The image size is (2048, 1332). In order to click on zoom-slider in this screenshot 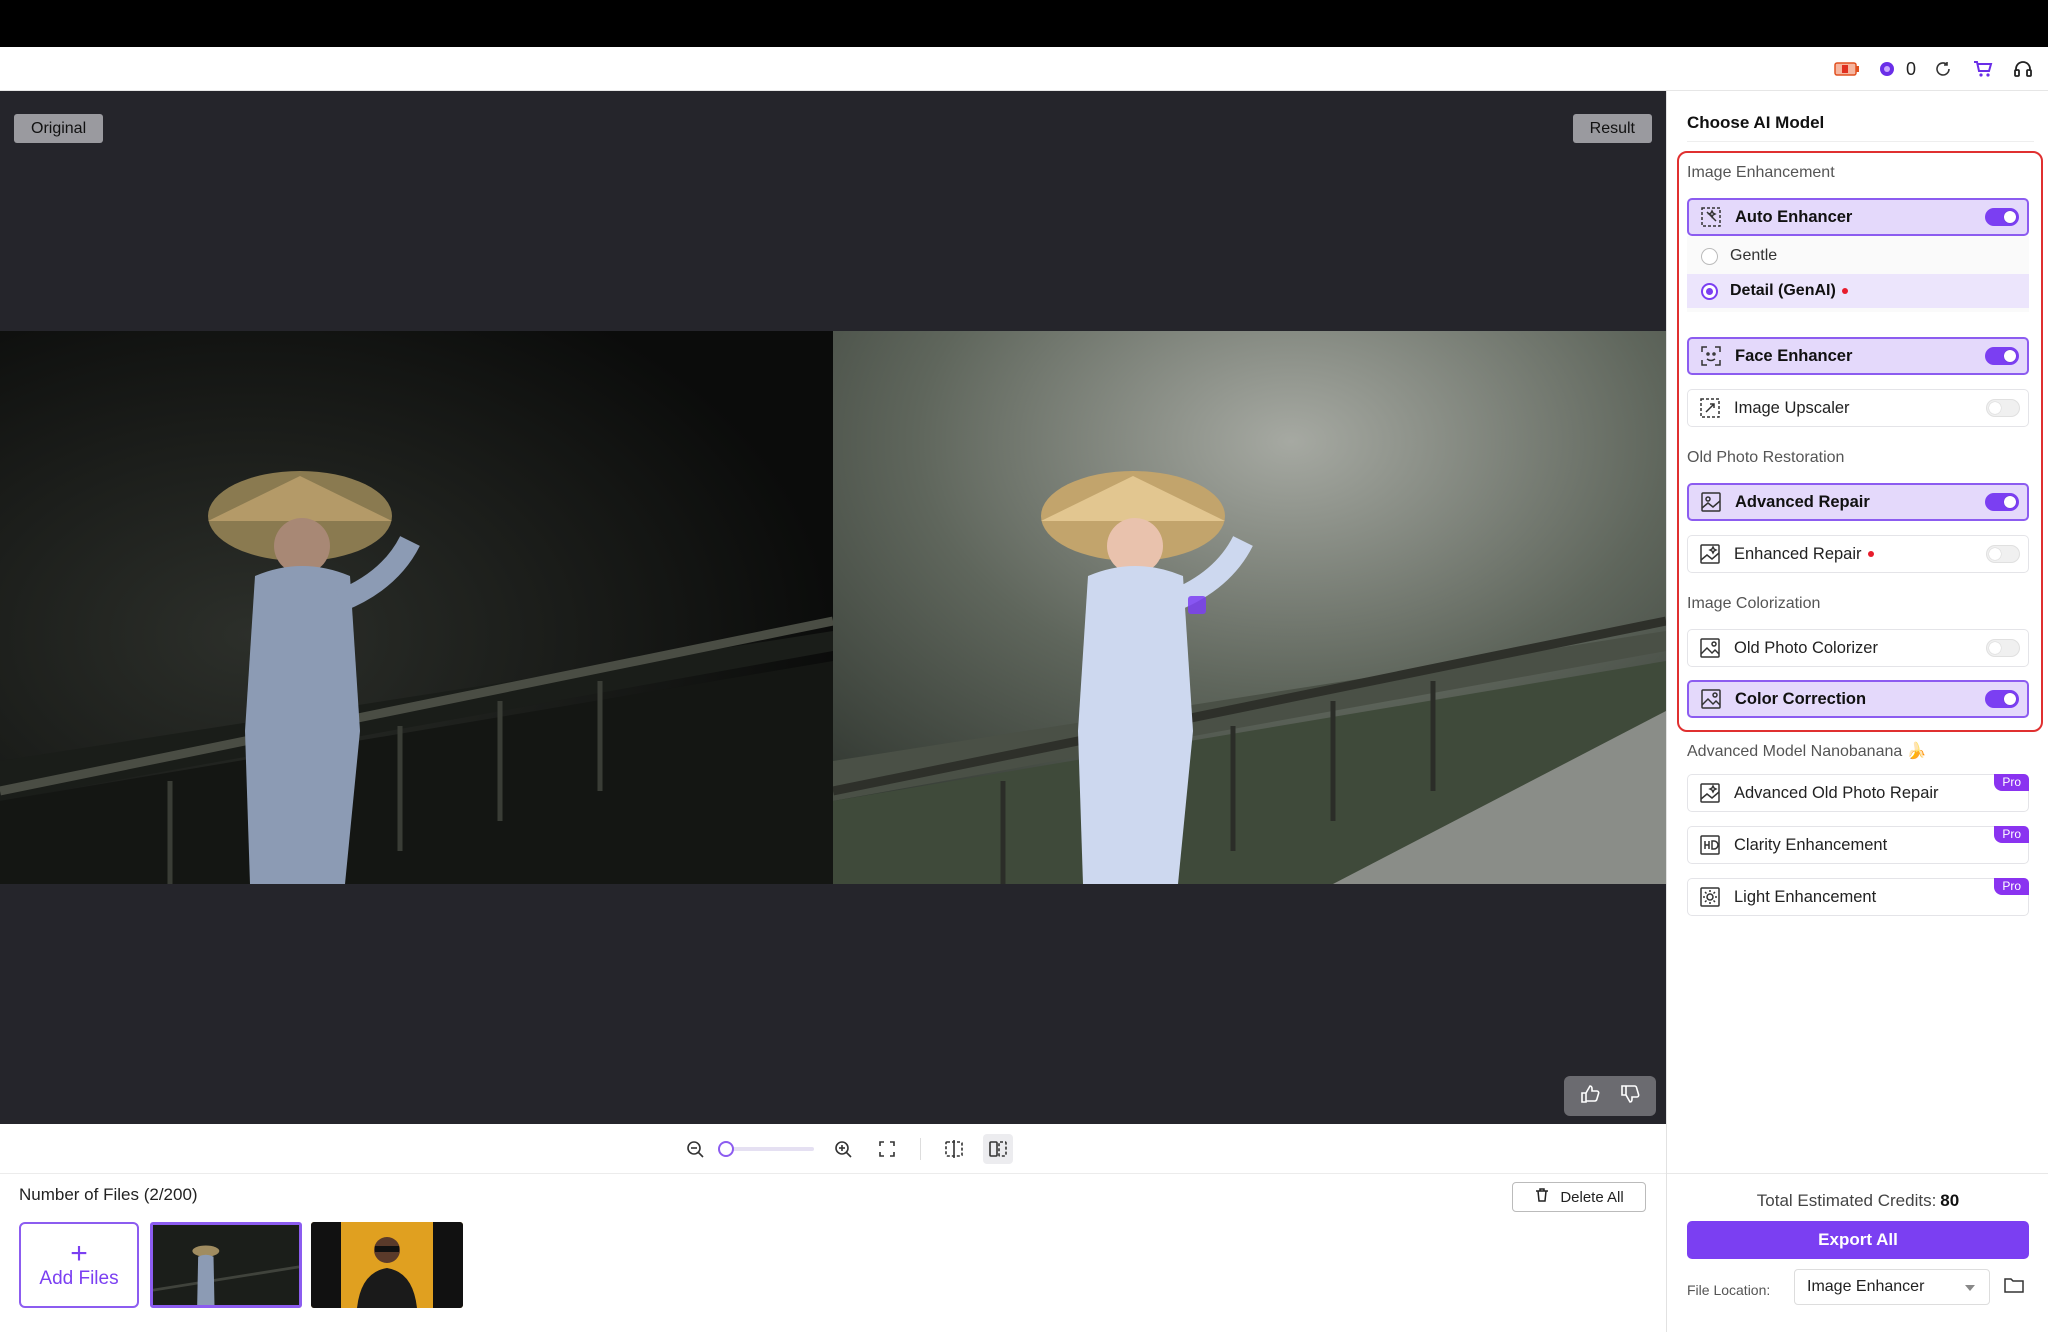, I will do `click(766, 1149)`.